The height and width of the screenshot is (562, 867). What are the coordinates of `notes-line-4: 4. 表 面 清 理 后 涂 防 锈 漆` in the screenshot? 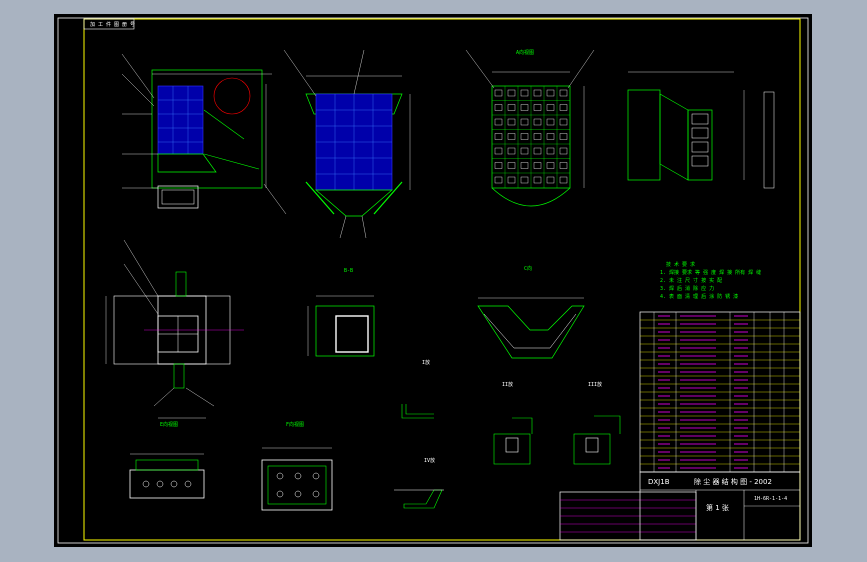 It's located at (699, 296).